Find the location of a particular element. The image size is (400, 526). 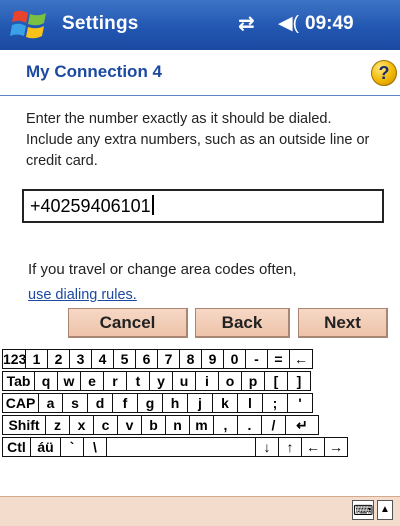

accents-key: áü is located at coordinates (45, 447).